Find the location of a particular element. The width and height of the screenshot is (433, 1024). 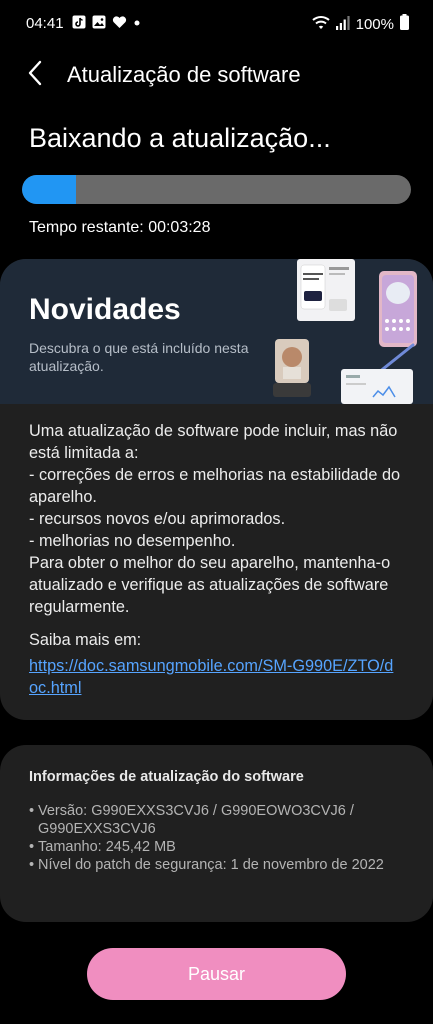

download-progress-fill is located at coordinates (49, 189).